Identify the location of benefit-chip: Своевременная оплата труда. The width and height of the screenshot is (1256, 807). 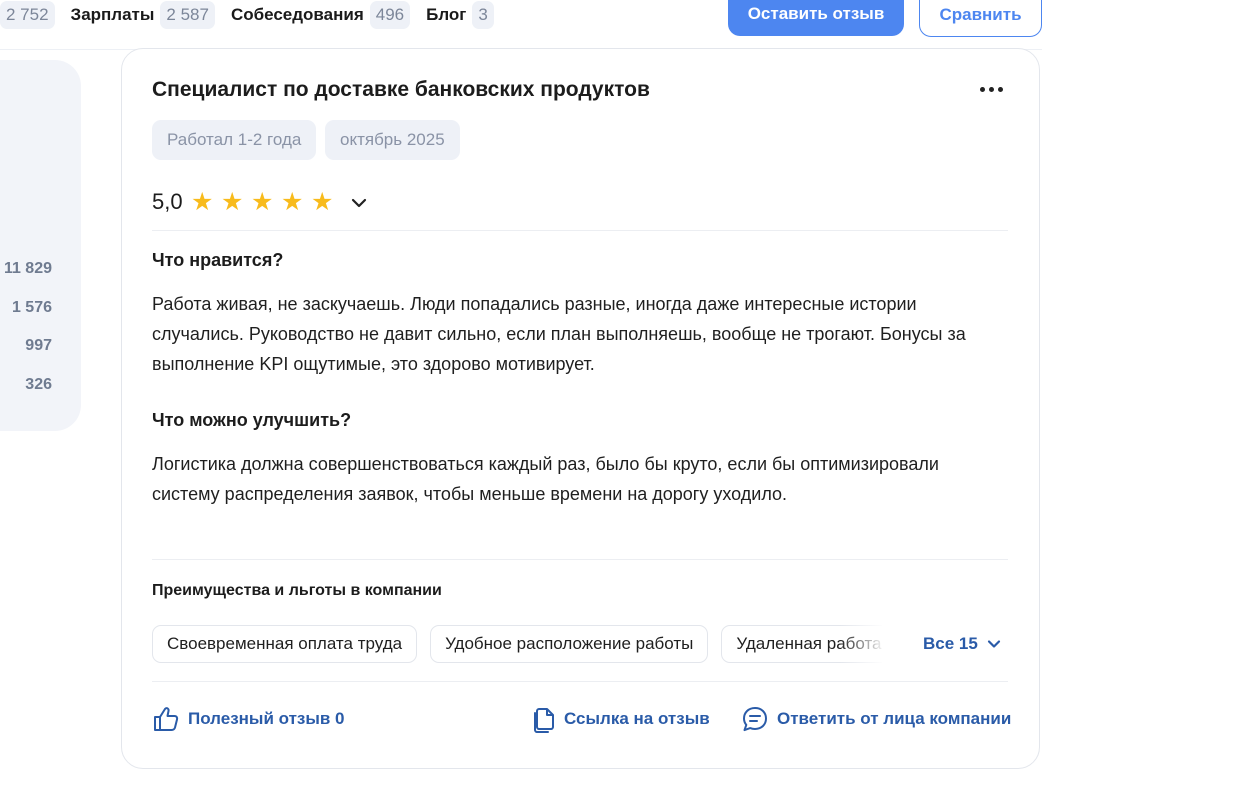
(285, 644).